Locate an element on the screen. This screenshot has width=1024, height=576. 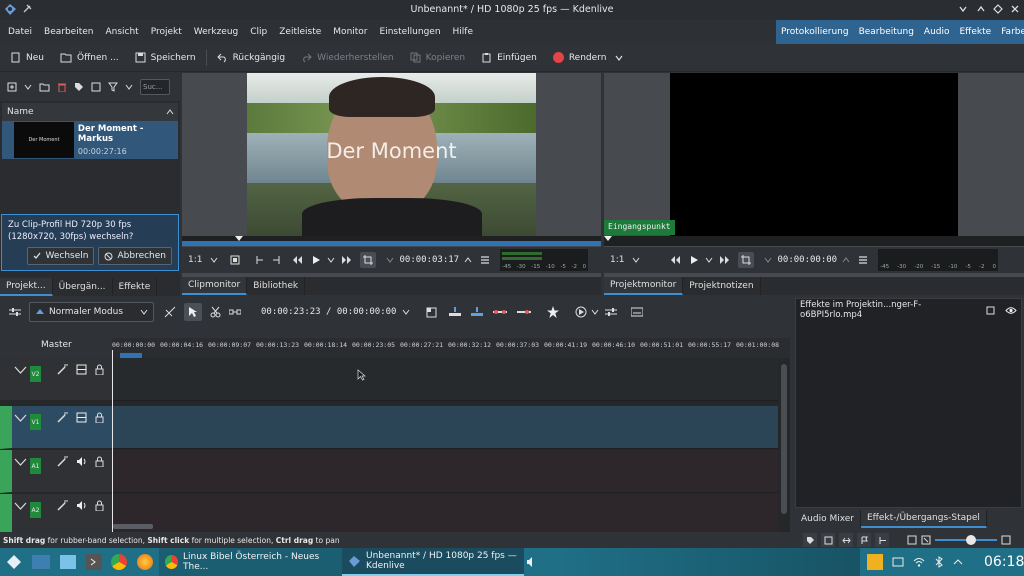
new-button: Neu is located at coordinates (27, 58).